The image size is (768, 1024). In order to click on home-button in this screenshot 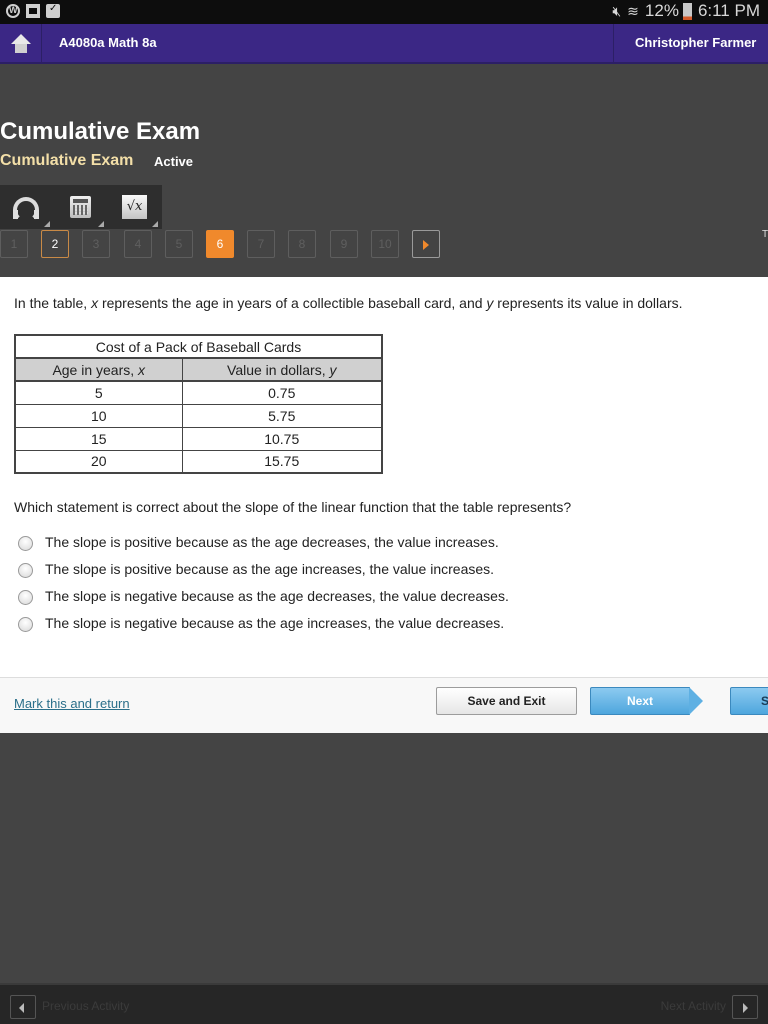, I will do `click(21, 44)`.